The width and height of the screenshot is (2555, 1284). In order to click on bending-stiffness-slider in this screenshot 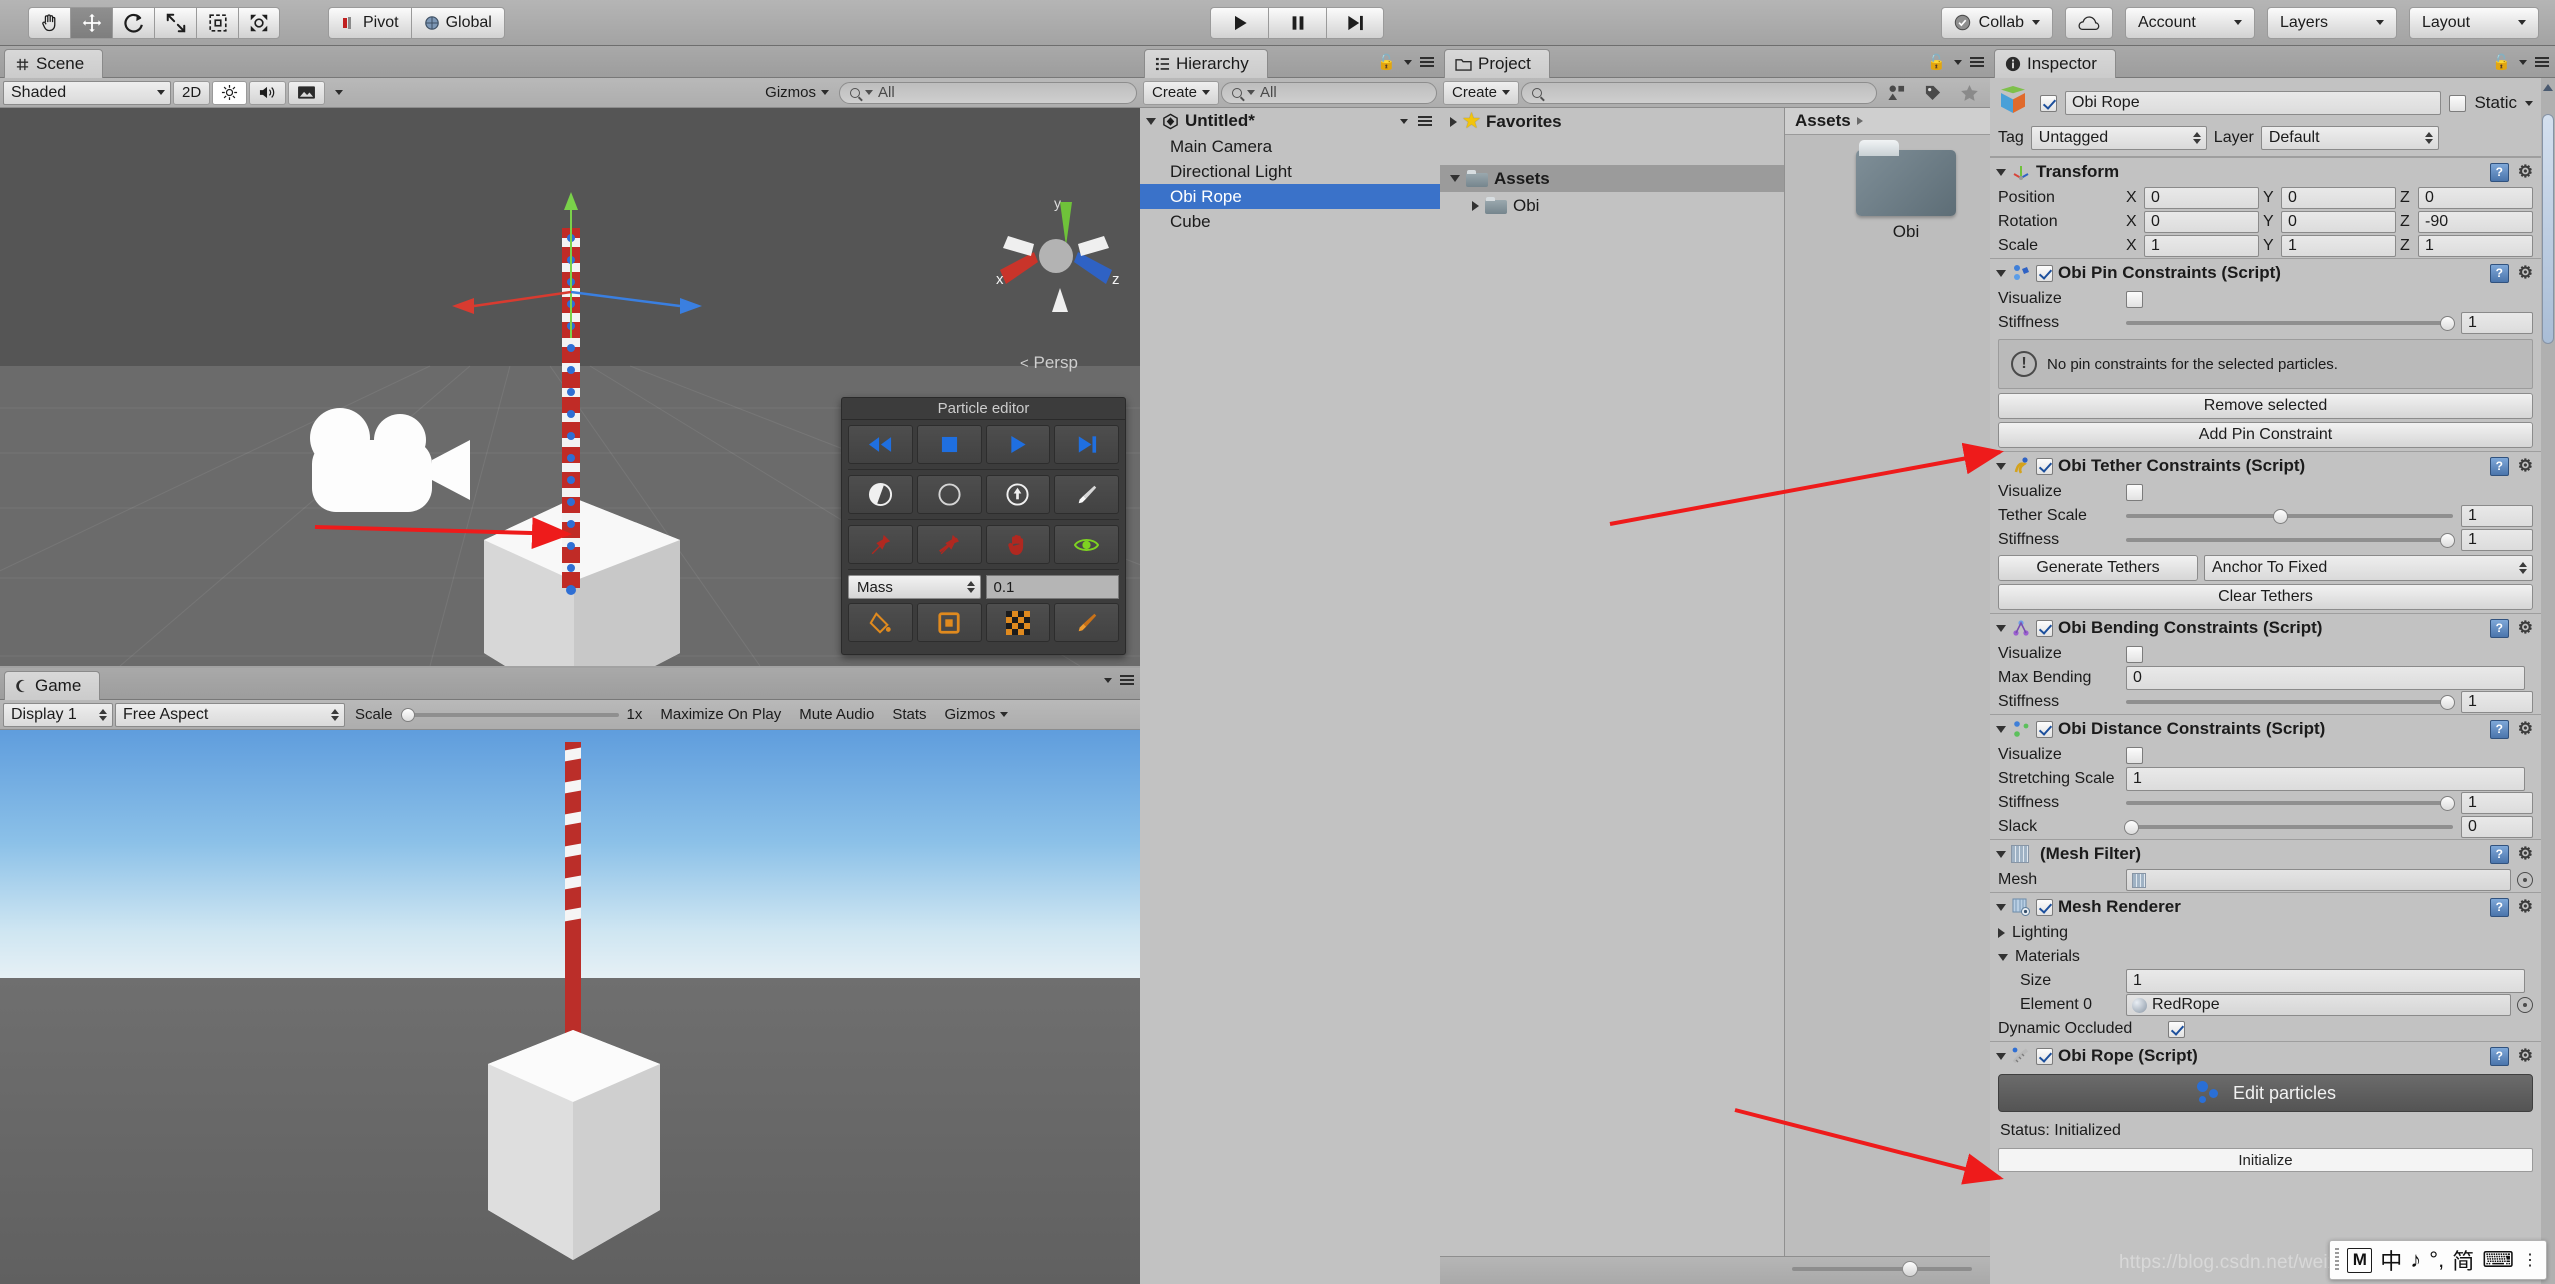, I will do `click(2290, 702)`.